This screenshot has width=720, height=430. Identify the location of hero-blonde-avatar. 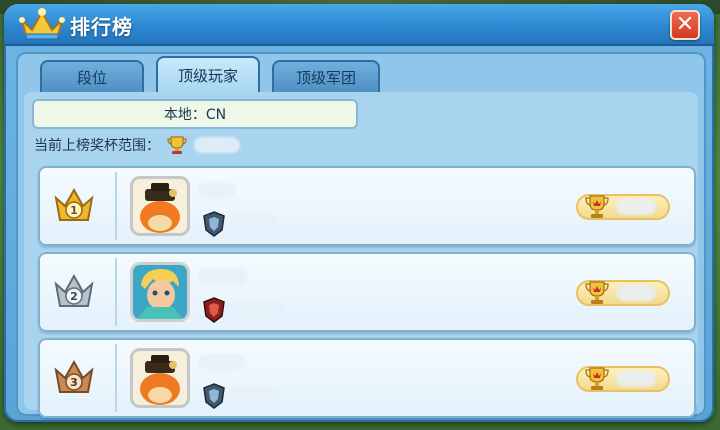
(160, 292).